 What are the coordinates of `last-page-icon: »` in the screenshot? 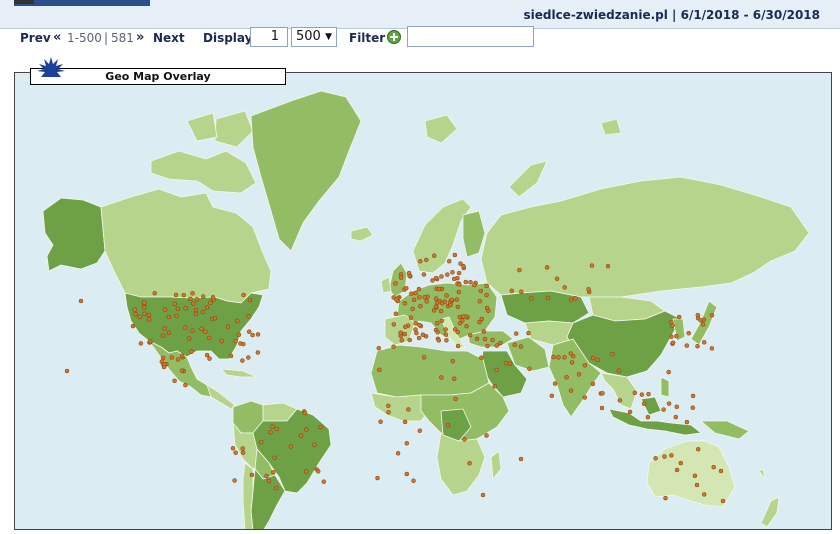 It's located at (140, 37).